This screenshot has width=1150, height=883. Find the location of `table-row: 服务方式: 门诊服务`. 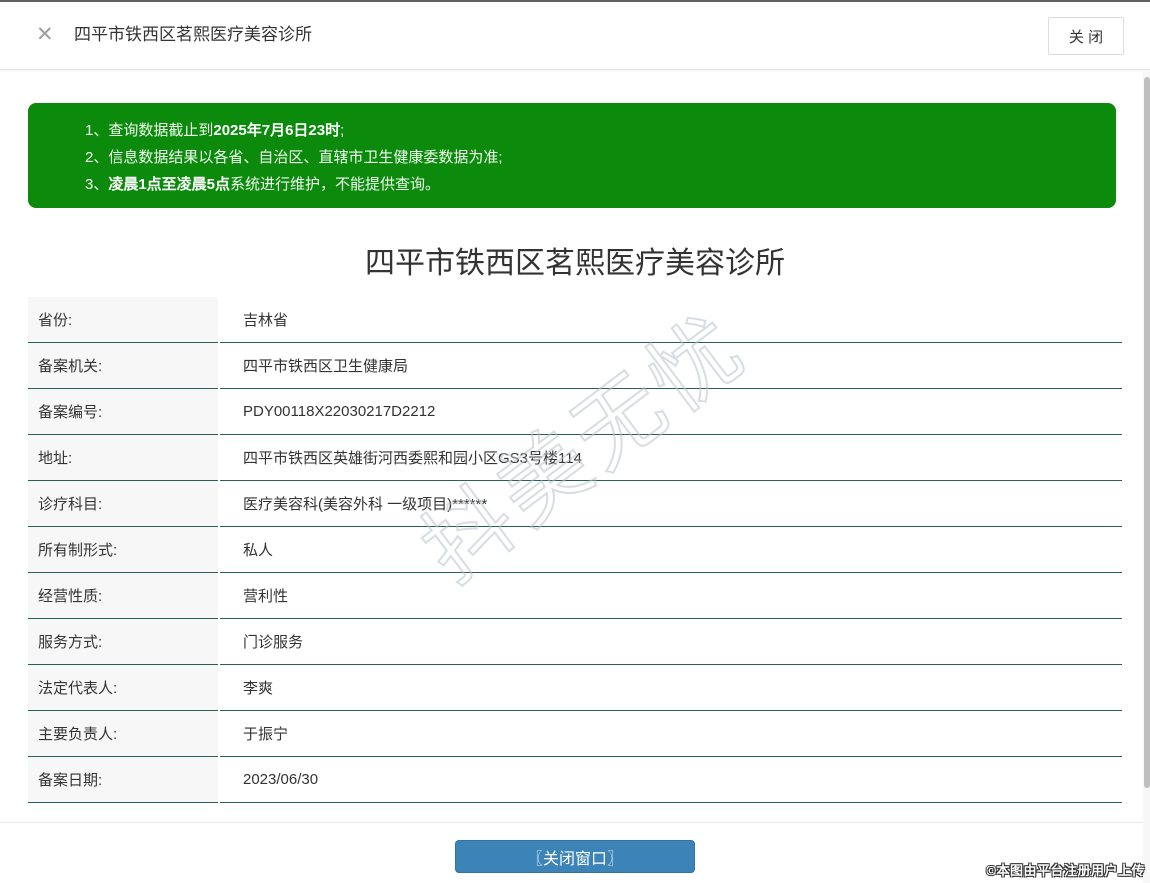

table-row: 服务方式: 门诊服务 is located at coordinates (575, 642).